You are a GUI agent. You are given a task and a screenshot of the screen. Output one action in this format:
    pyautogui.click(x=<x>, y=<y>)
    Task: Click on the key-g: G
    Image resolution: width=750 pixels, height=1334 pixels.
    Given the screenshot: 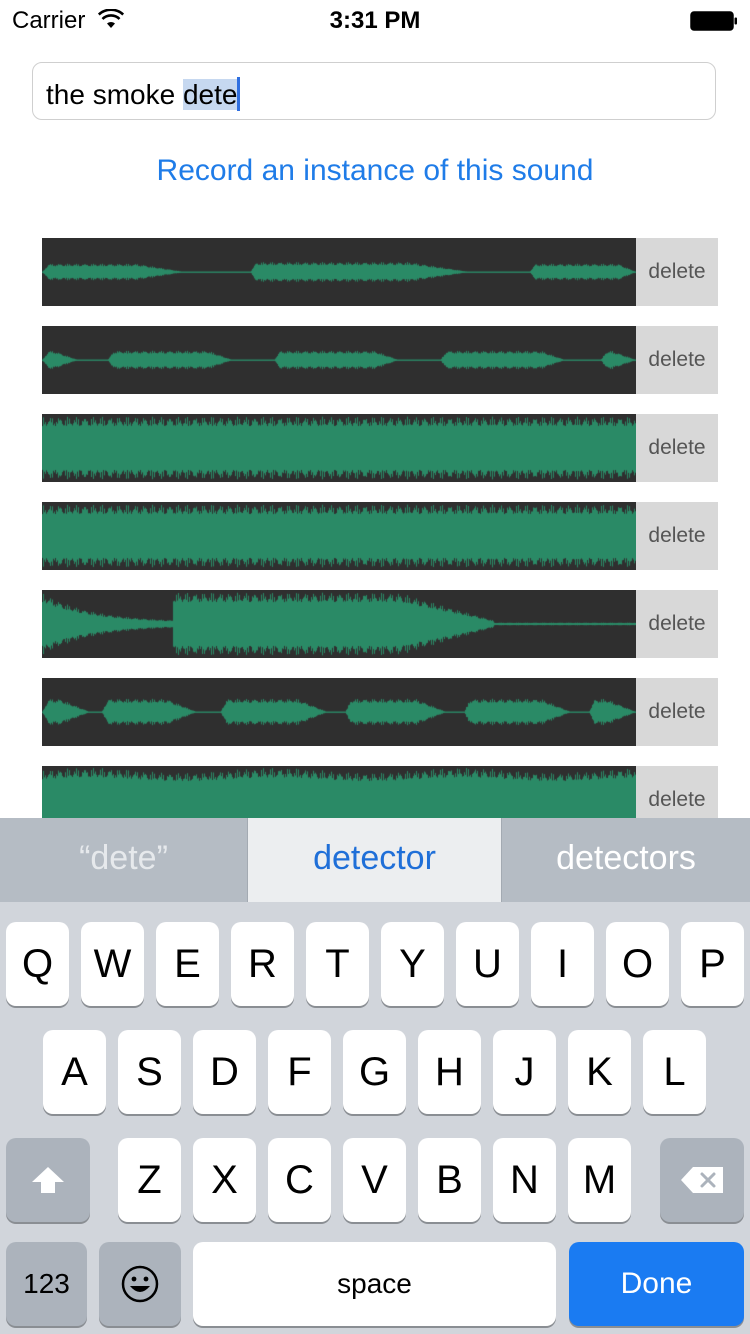 What is the action you would take?
    pyautogui.click(x=374, y=1072)
    